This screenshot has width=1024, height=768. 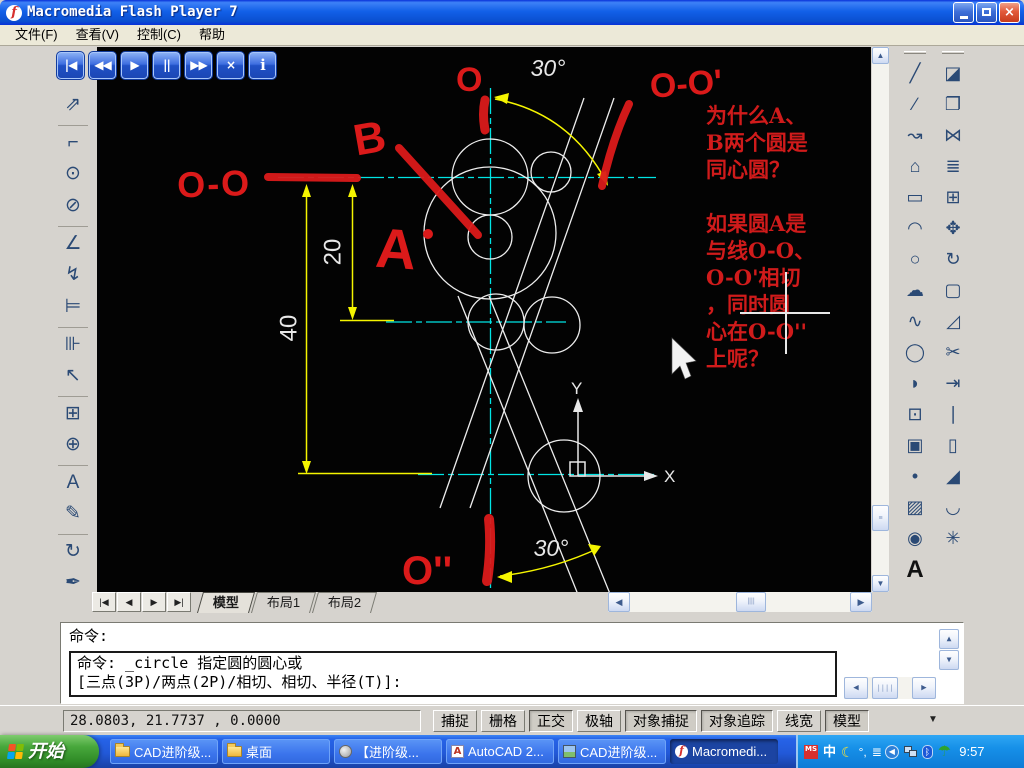 I want to click on tab-布局1: 布局1, so click(x=284, y=602).